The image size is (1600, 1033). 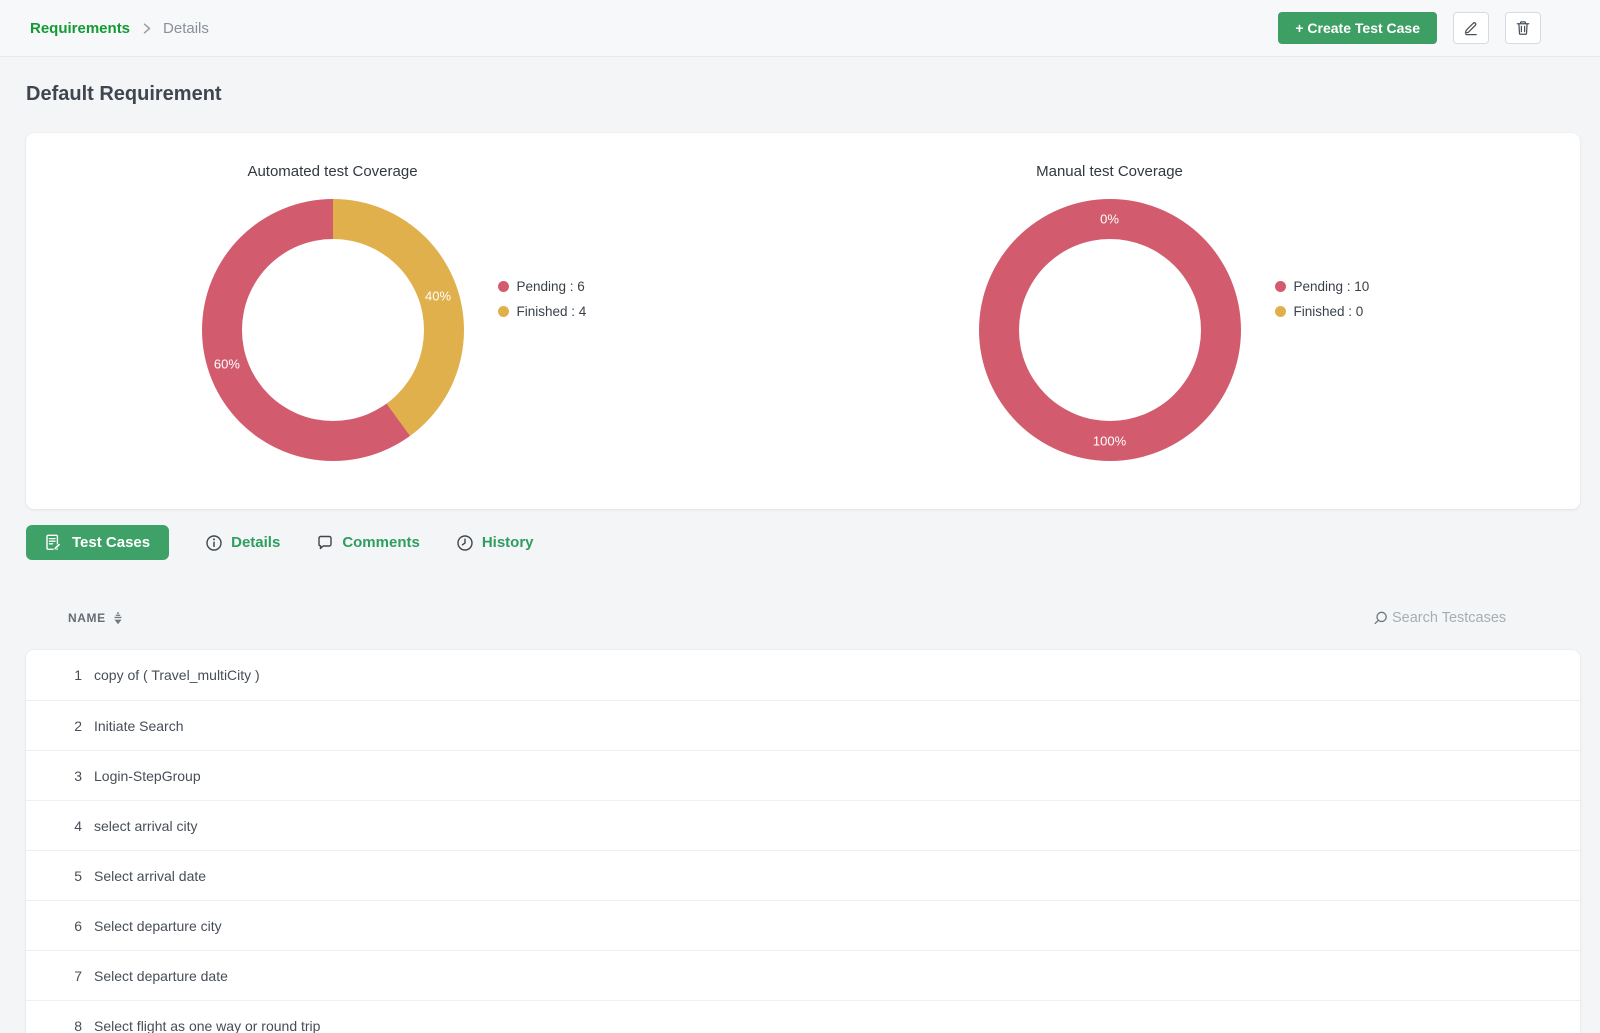 I want to click on chevron-right-icon, so click(x=146, y=28).